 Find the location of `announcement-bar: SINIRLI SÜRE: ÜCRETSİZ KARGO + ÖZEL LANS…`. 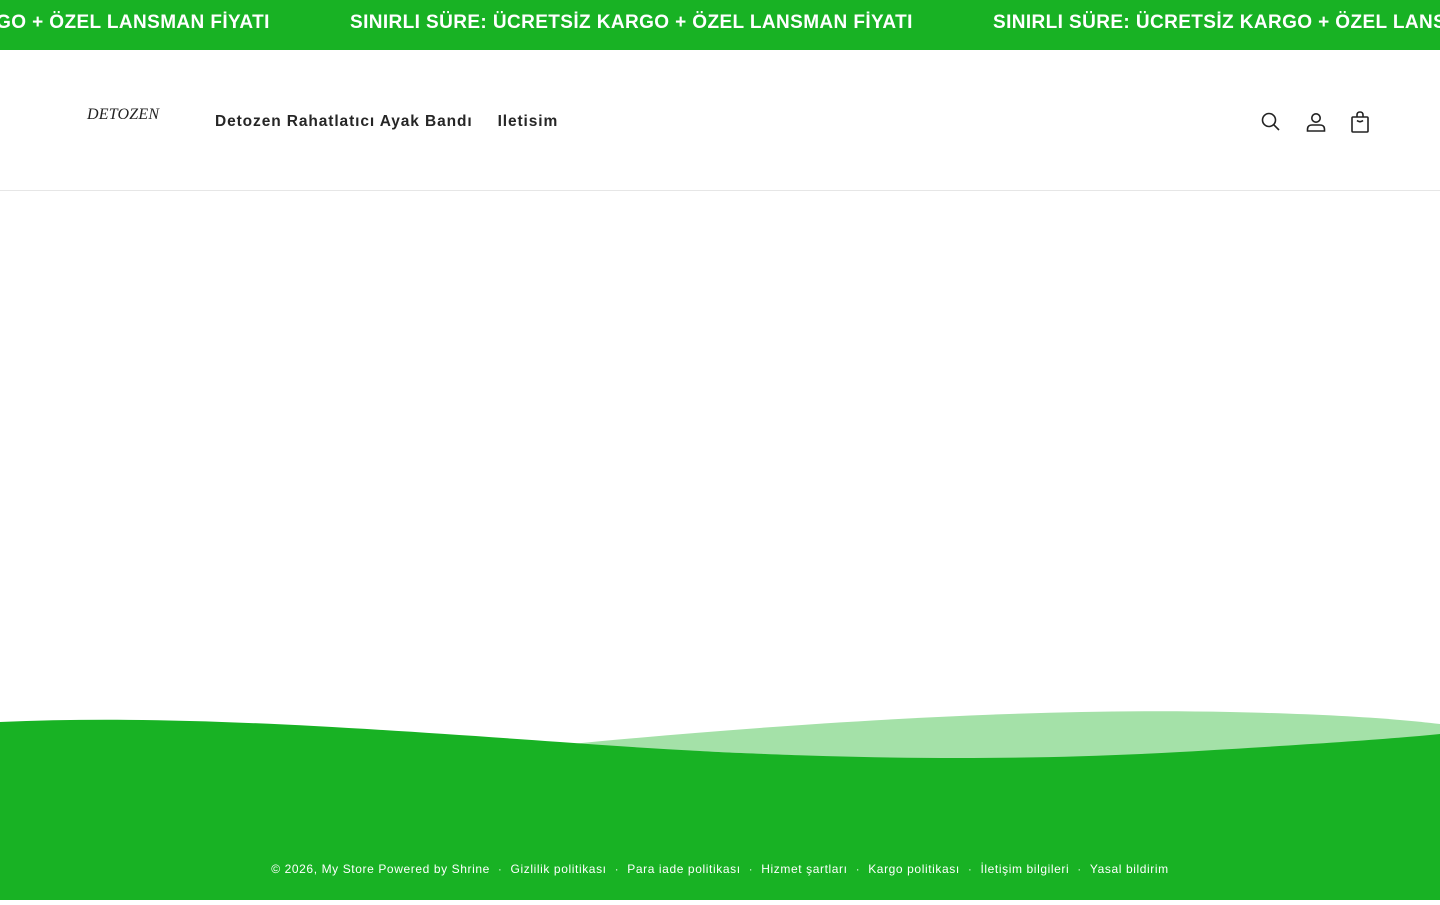

announcement-bar: SINIRLI SÜRE: ÜCRETSİZ KARGO + ÖZEL LANS… is located at coordinates (720, 25).